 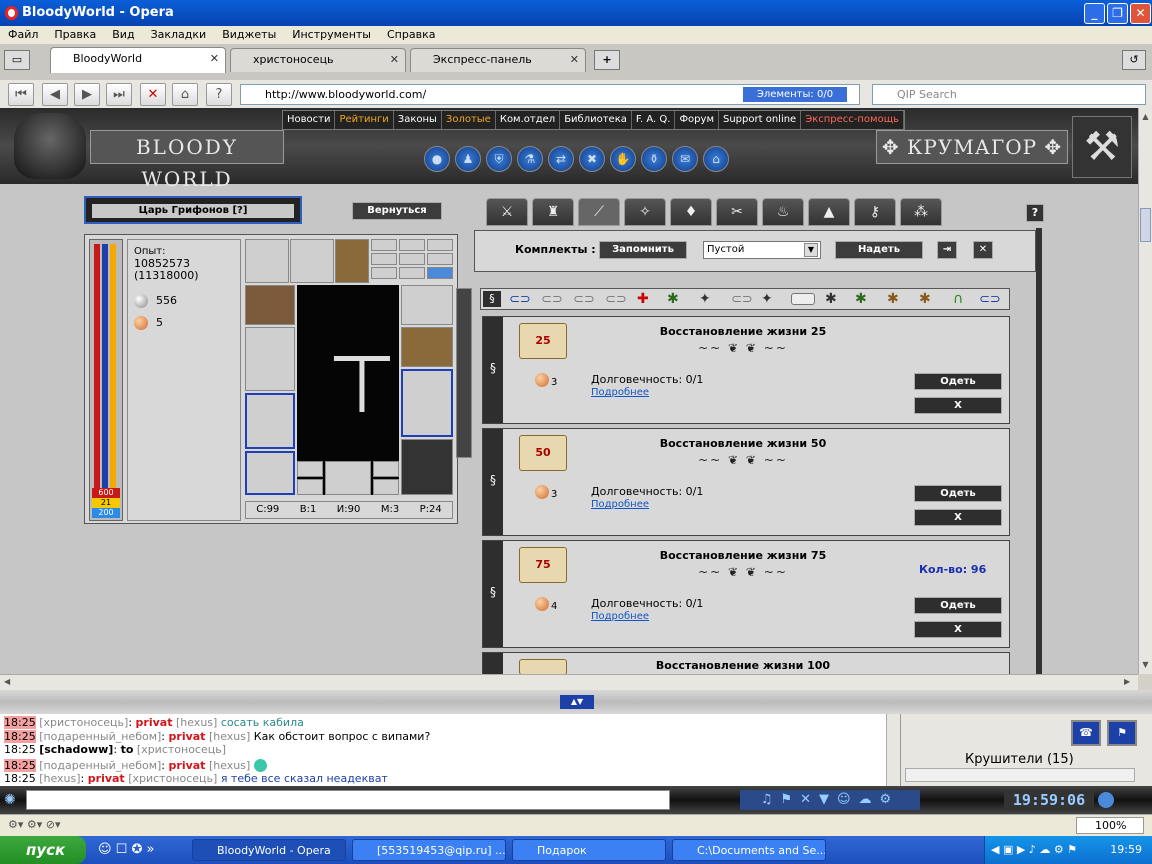 What do you see at coordinates (1106, 800) in the screenshot?
I see `clock-icon` at bounding box center [1106, 800].